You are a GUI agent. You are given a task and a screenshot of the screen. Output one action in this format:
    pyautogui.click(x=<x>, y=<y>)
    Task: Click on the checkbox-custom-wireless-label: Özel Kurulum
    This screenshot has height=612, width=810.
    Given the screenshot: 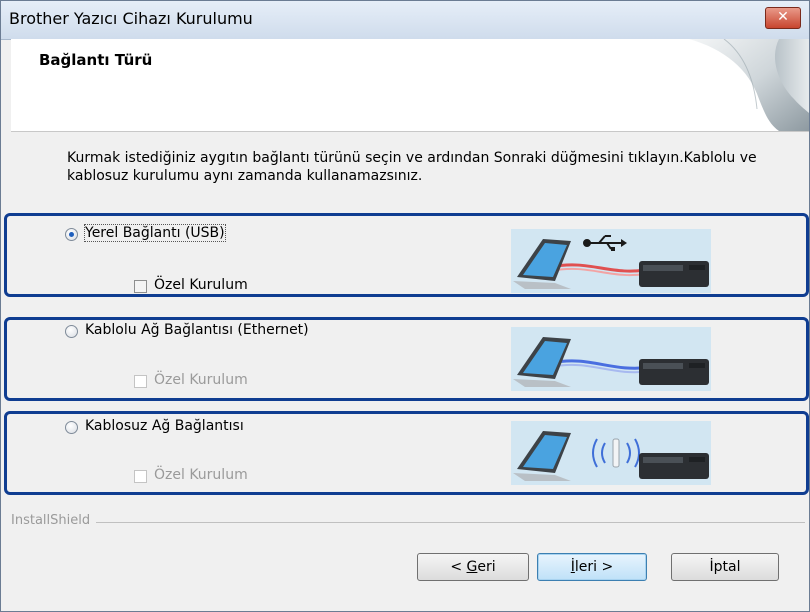 What is the action you would take?
    pyautogui.click(x=201, y=475)
    